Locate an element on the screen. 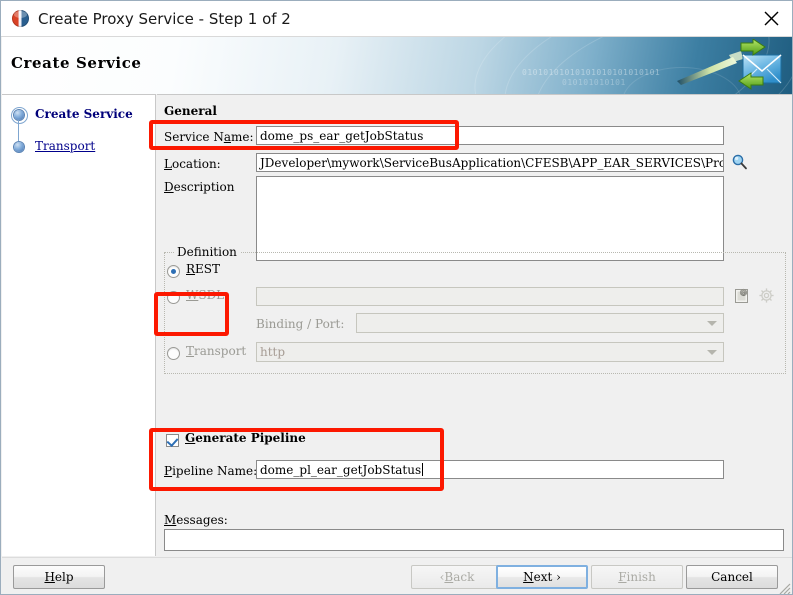  title-bar: Create Proxy Service - Step 1 of 2 is located at coordinates (396, 19).